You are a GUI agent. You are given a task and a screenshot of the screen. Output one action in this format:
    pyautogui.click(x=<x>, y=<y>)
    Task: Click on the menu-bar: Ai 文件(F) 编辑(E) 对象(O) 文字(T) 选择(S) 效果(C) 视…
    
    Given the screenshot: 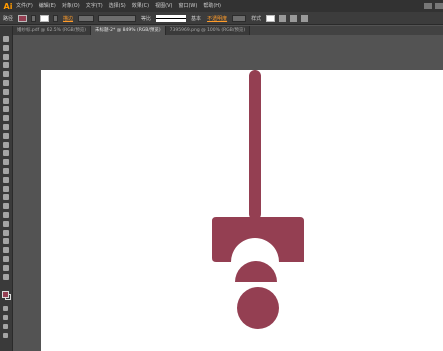 What is the action you would take?
    pyautogui.click(x=221, y=6)
    